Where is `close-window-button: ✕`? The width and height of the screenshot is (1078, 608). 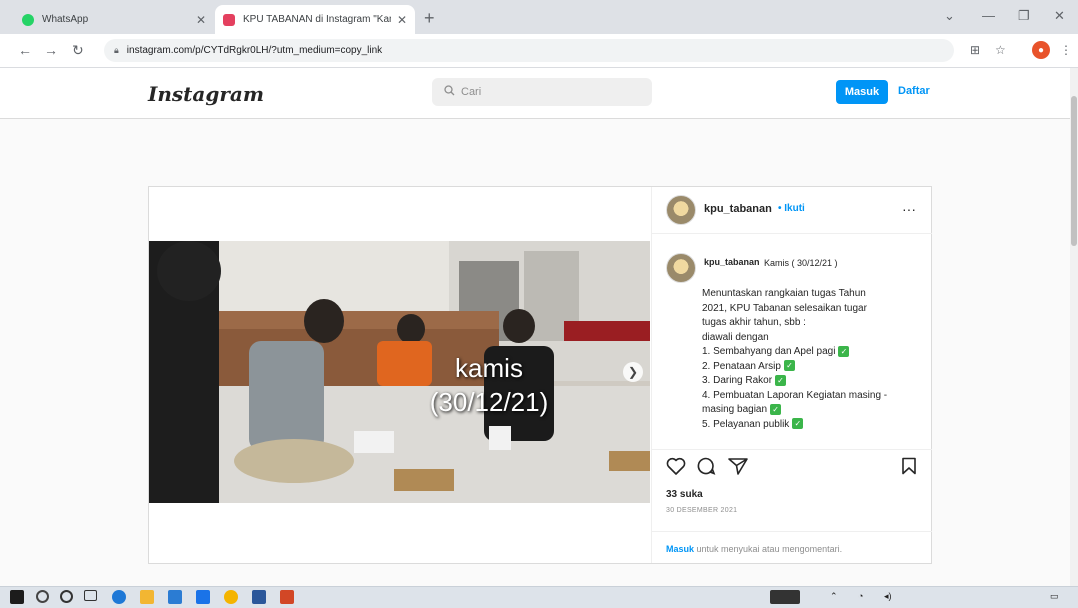
close-window-button: ✕ is located at coordinates (1059, 16).